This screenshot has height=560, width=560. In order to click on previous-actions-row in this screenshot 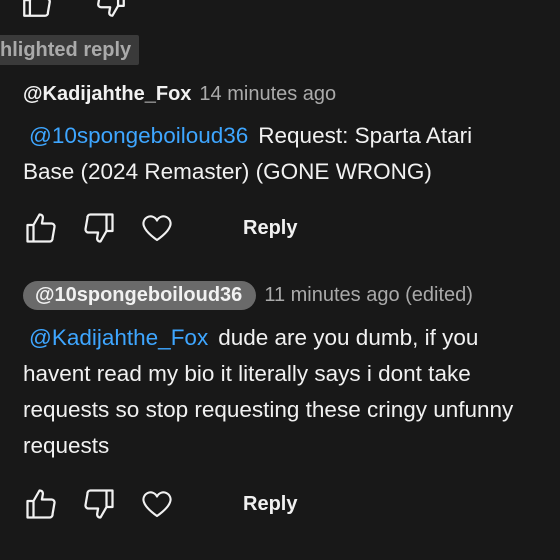, I will do `click(74, 12)`.